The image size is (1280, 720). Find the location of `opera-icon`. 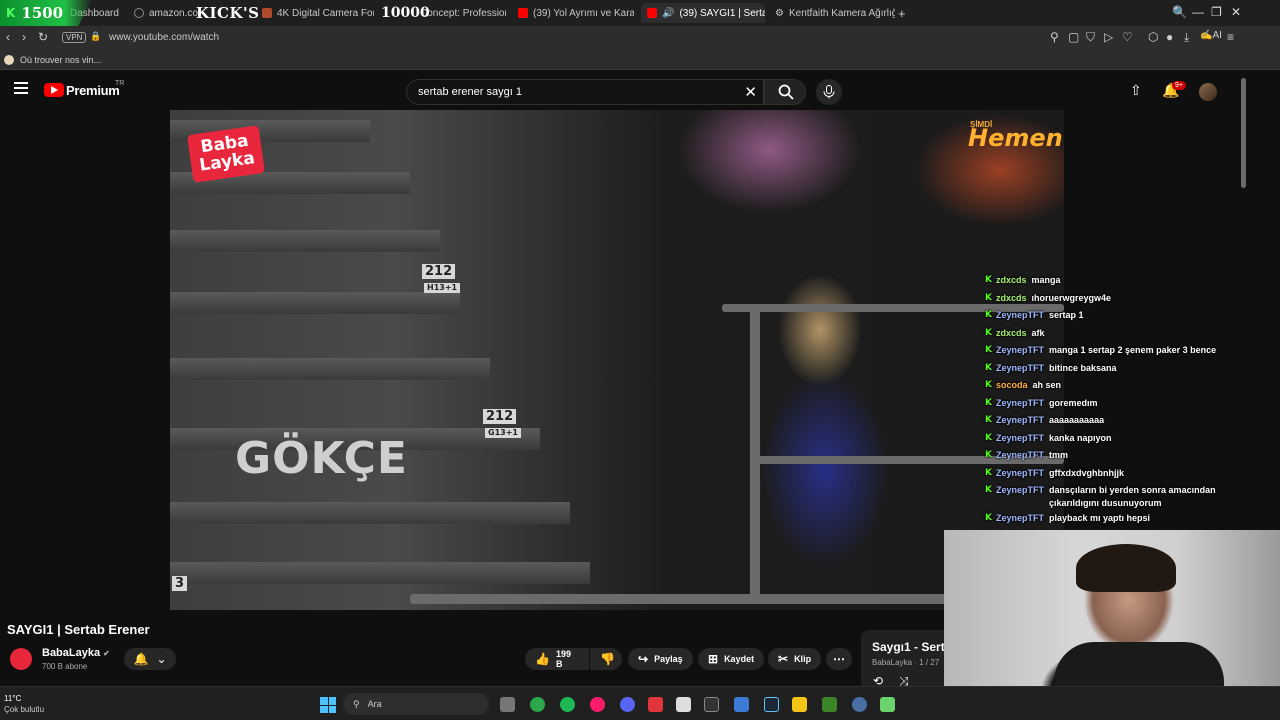

opera-icon is located at coordinates (597, 704).